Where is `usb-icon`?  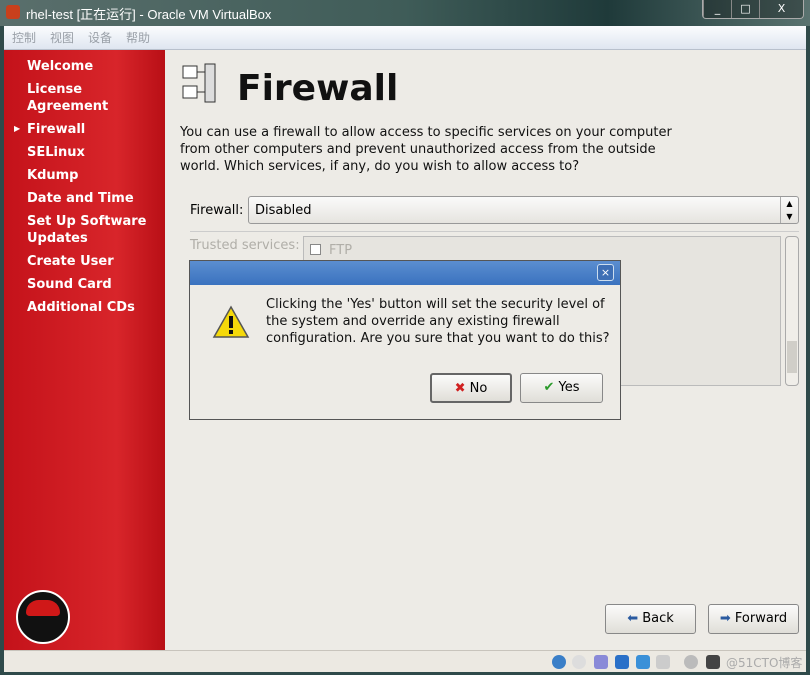
usb-icon is located at coordinates (601, 662).